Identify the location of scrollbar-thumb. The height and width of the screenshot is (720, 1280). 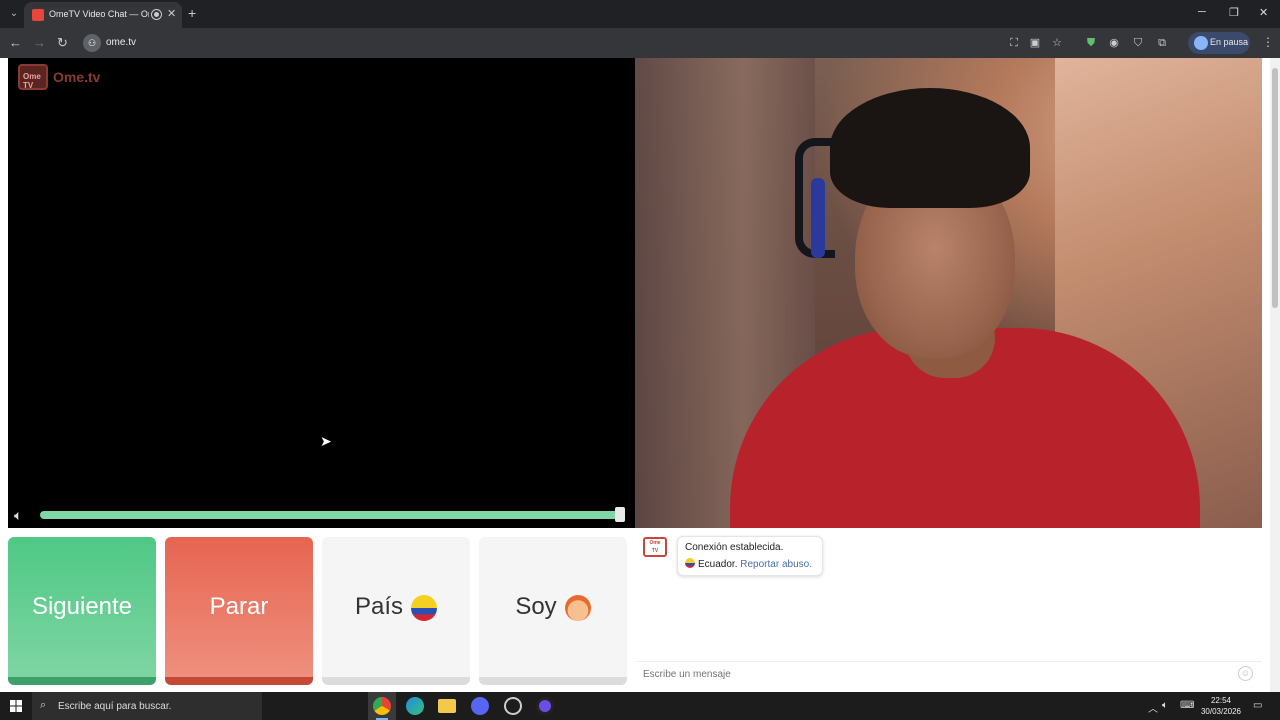
(1275, 188).